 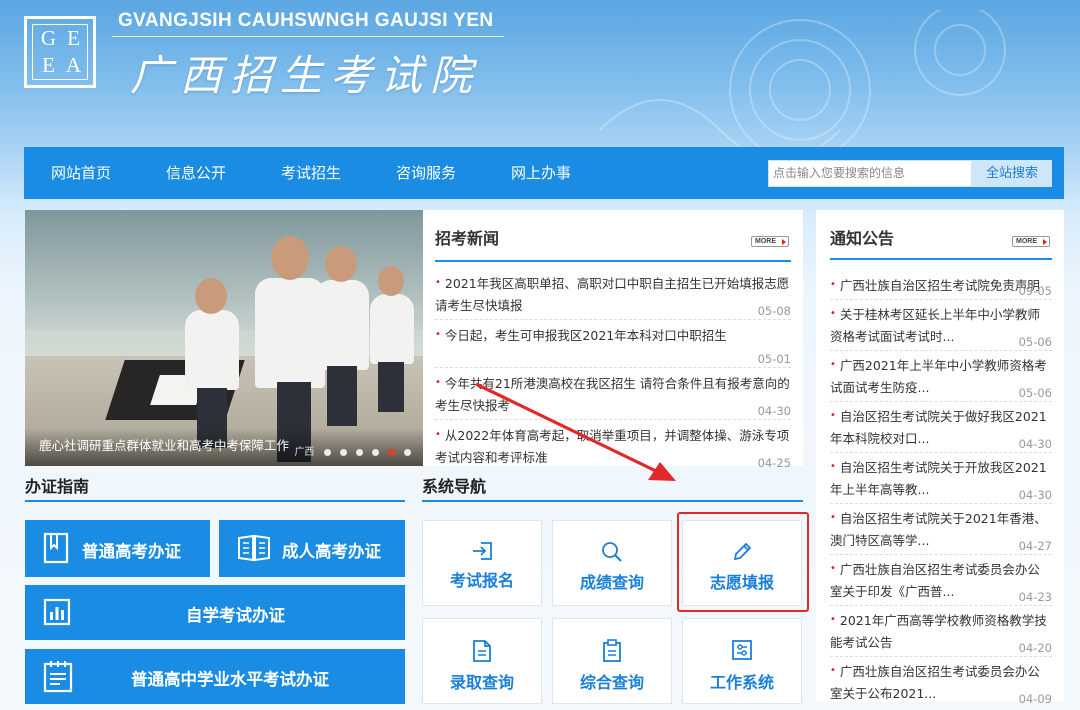 I want to click on nav-item-home: 网站首页, so click(x=81, y=173).